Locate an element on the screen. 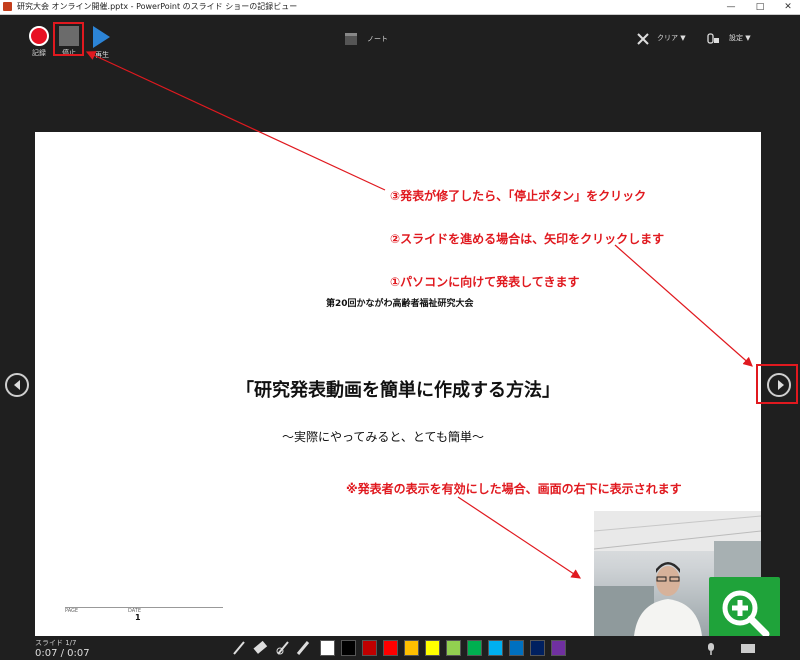  camera-icon is located at coordinates (748, 648).